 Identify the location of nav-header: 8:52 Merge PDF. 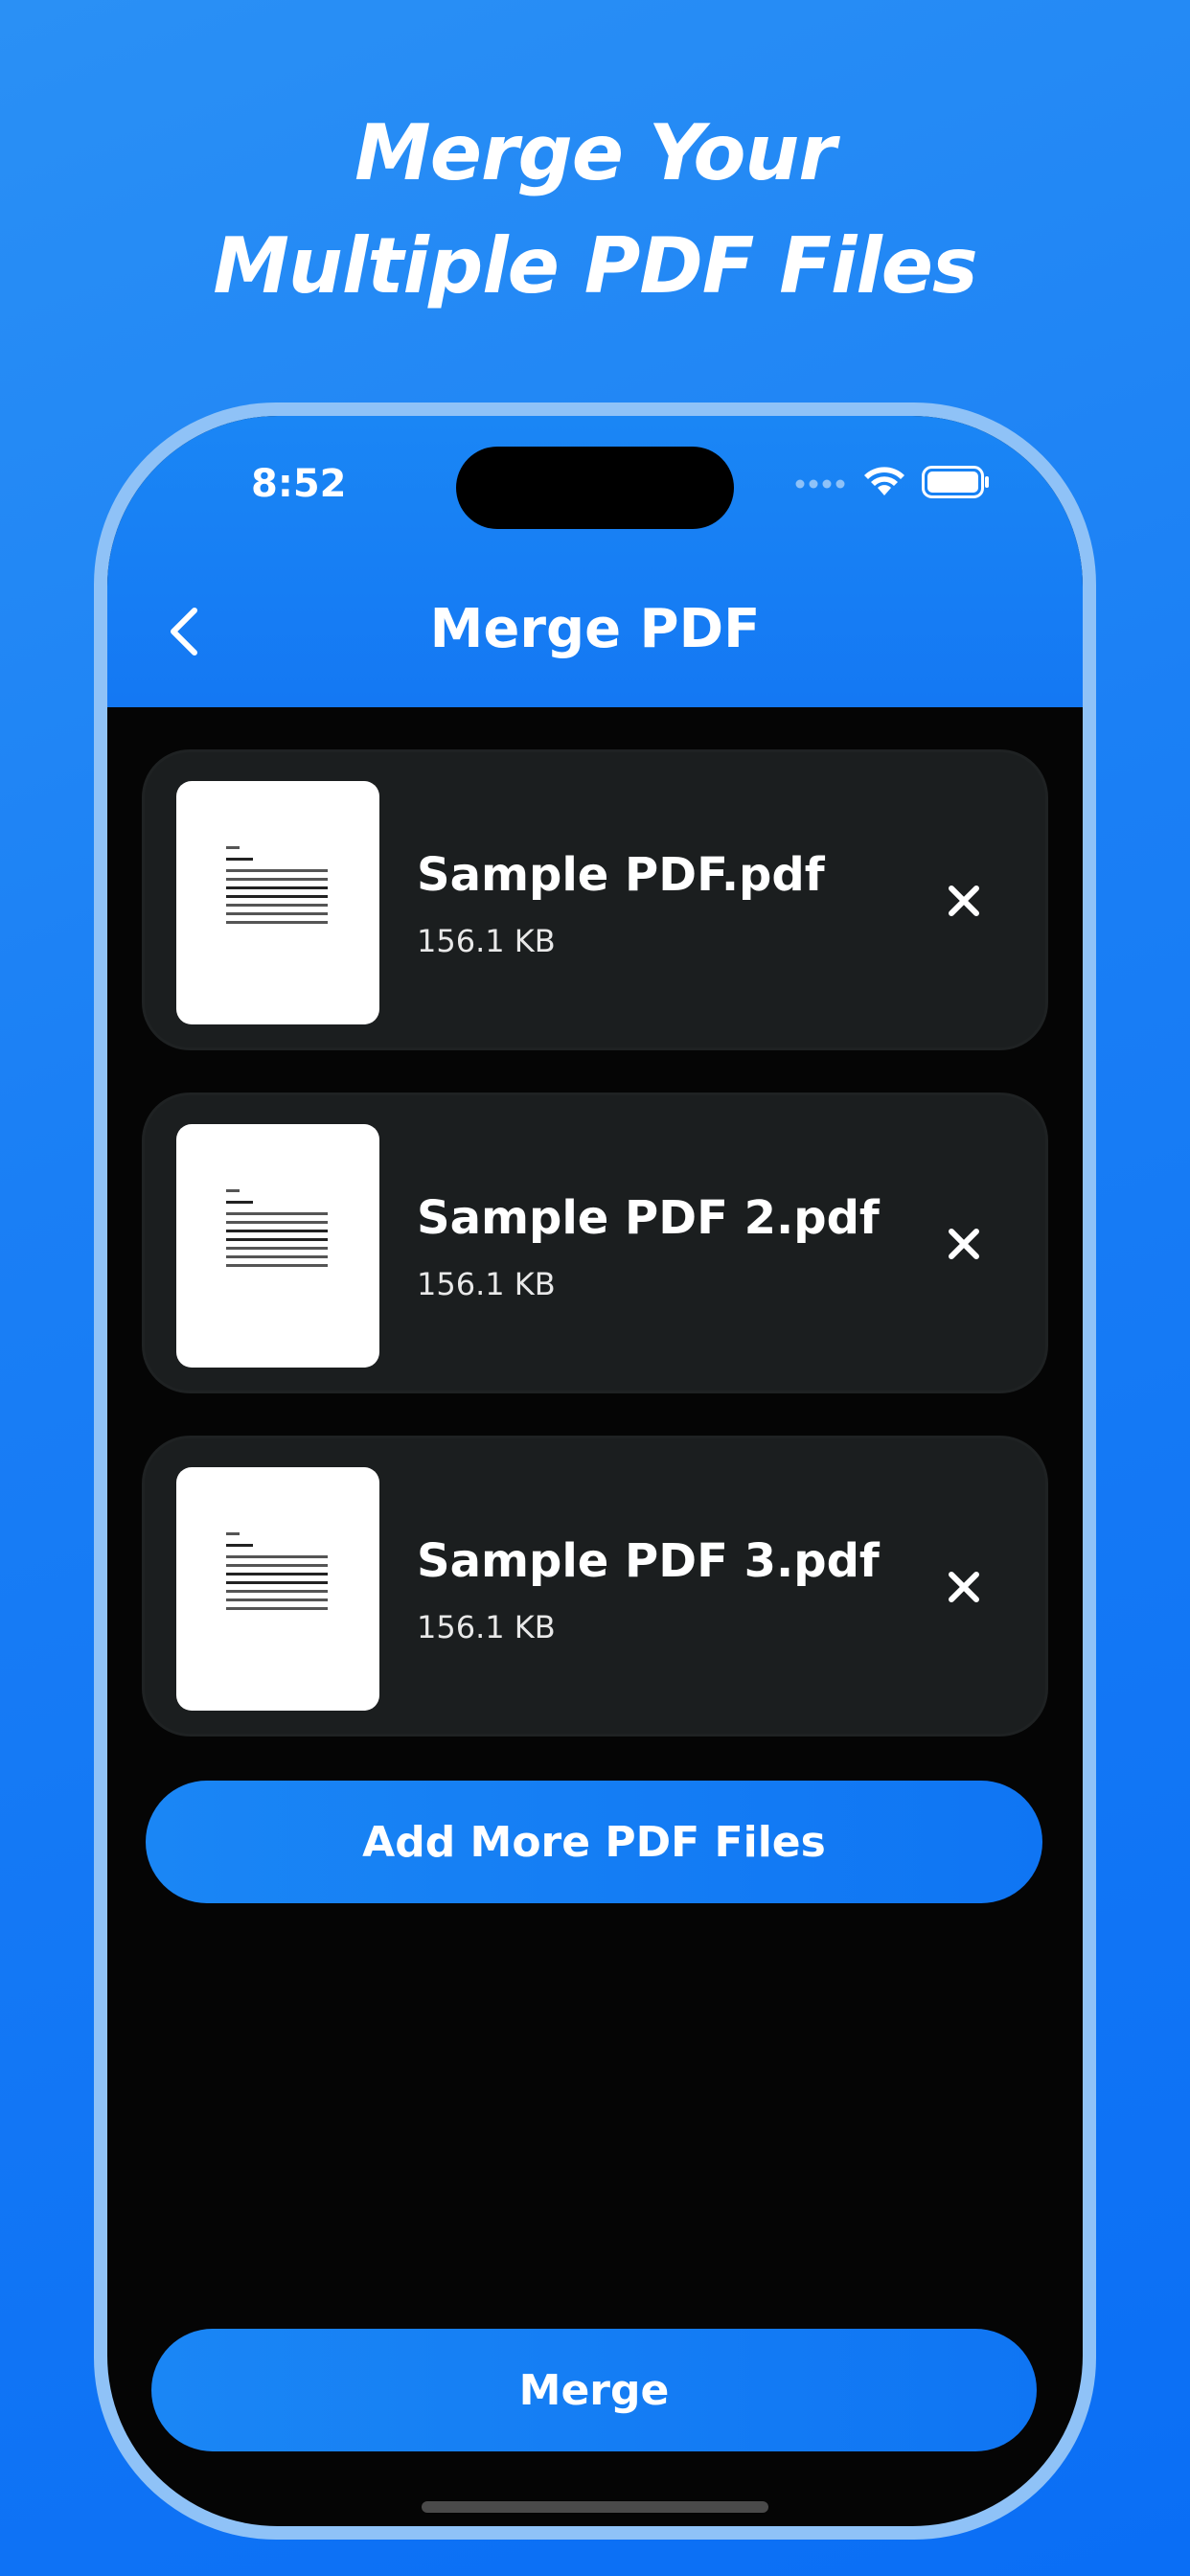
(595, 561).